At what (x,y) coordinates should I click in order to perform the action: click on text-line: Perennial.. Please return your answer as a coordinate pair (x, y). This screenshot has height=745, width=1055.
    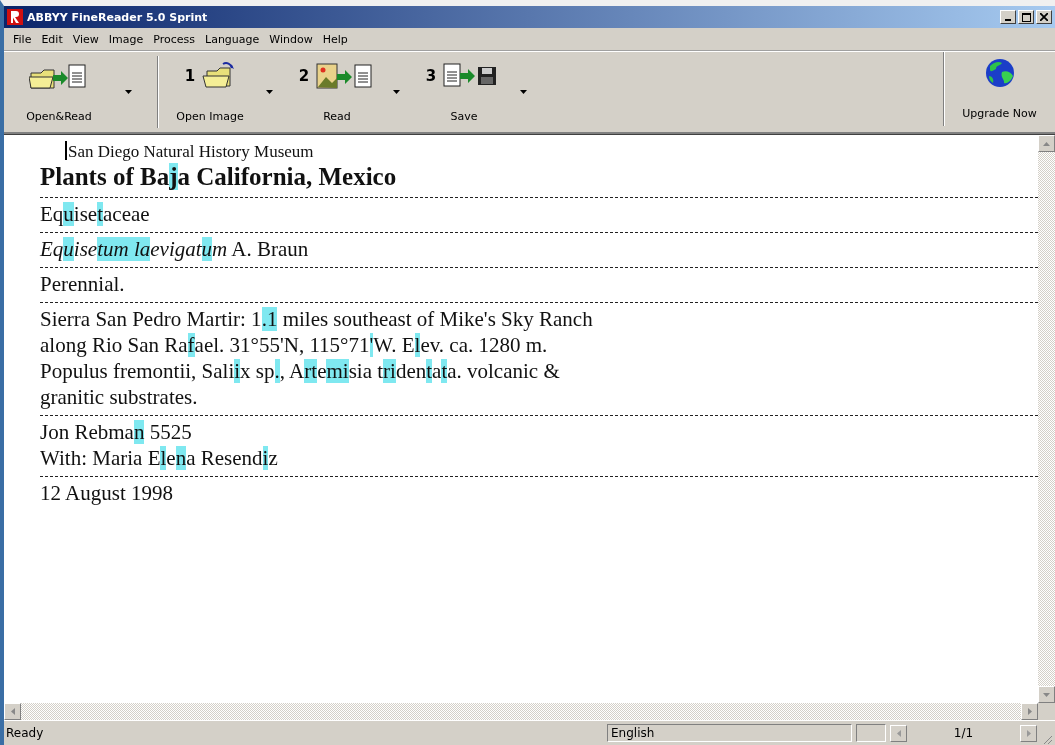
    Looking at the image, I should click on (82, 284).